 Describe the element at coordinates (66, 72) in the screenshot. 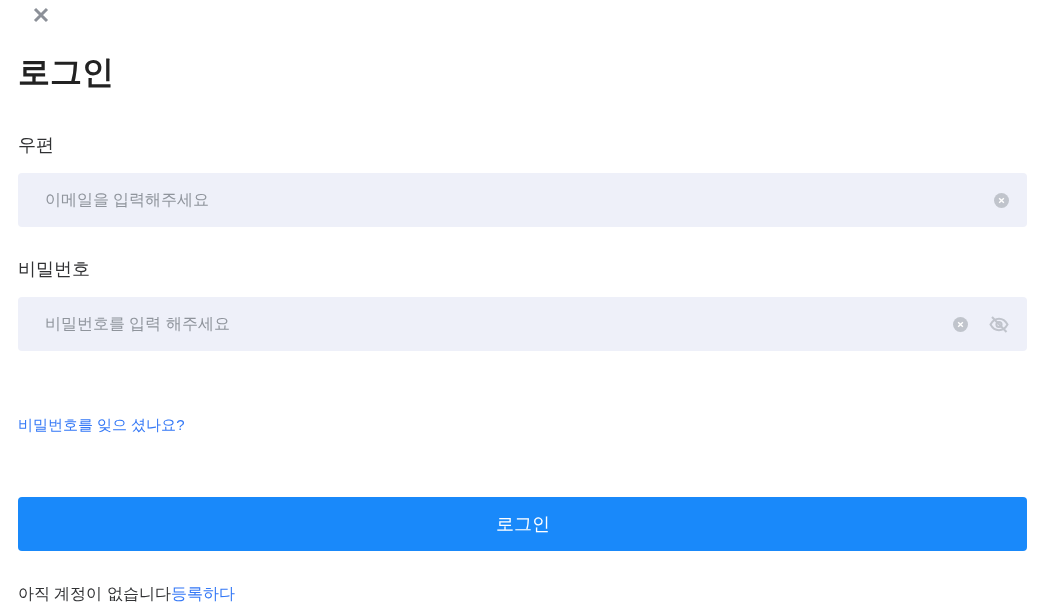

I see `page-title: 로그인` at that location.